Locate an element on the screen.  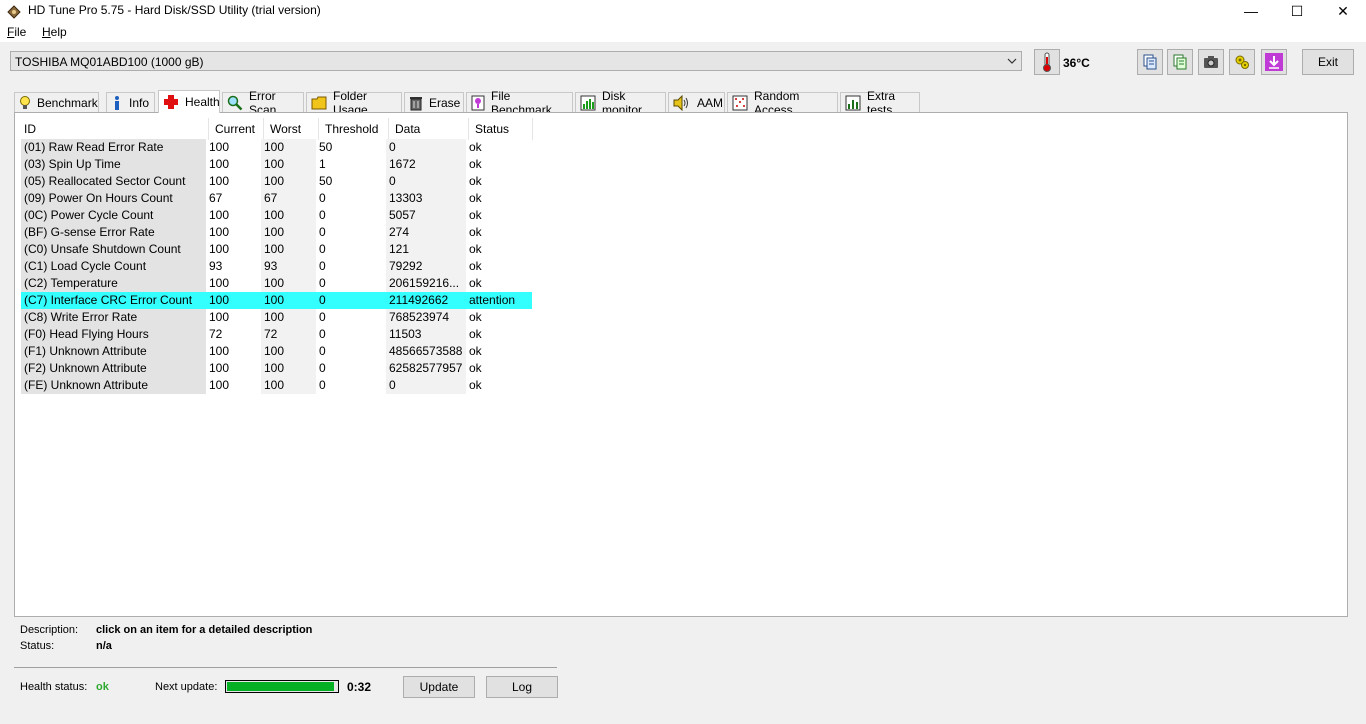
table-row: (FE) Unknown Attribute 100 100 0 0 ok is located at coordinates (276, 385).